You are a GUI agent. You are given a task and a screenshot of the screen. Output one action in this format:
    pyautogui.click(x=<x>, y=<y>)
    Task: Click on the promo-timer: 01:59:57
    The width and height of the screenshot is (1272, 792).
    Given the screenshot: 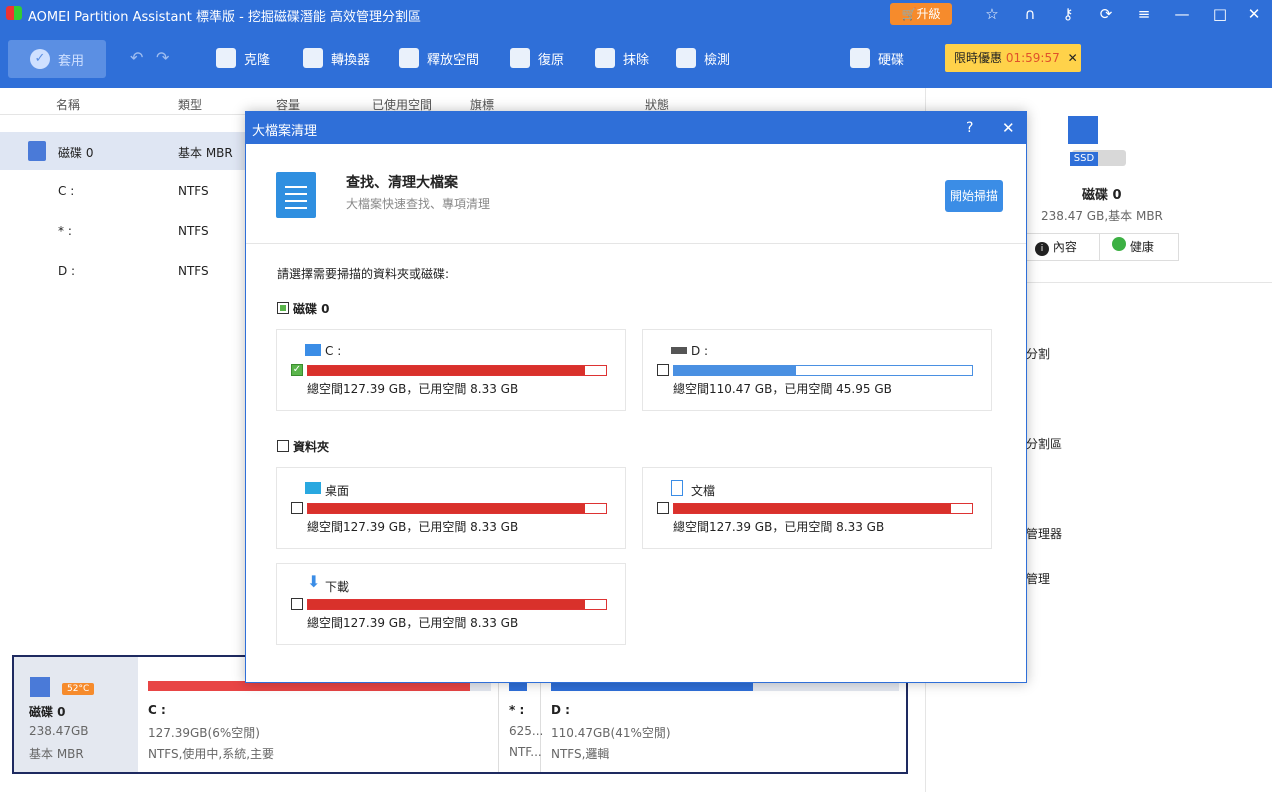 What is the action you would take?
    pyautogui.click(x=1032, y=58)
    